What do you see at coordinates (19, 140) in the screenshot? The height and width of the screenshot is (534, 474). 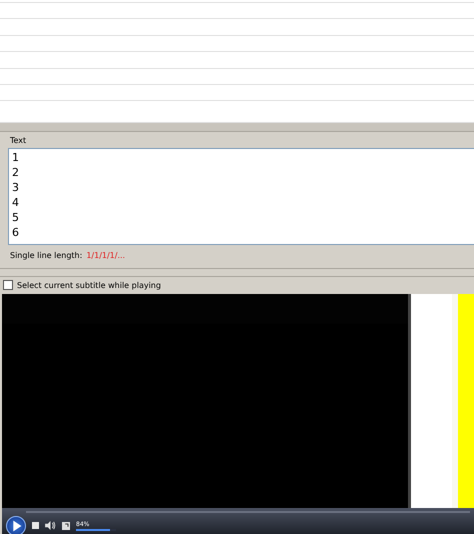 I see `text-label: Text` at bounding box center [19, 140].